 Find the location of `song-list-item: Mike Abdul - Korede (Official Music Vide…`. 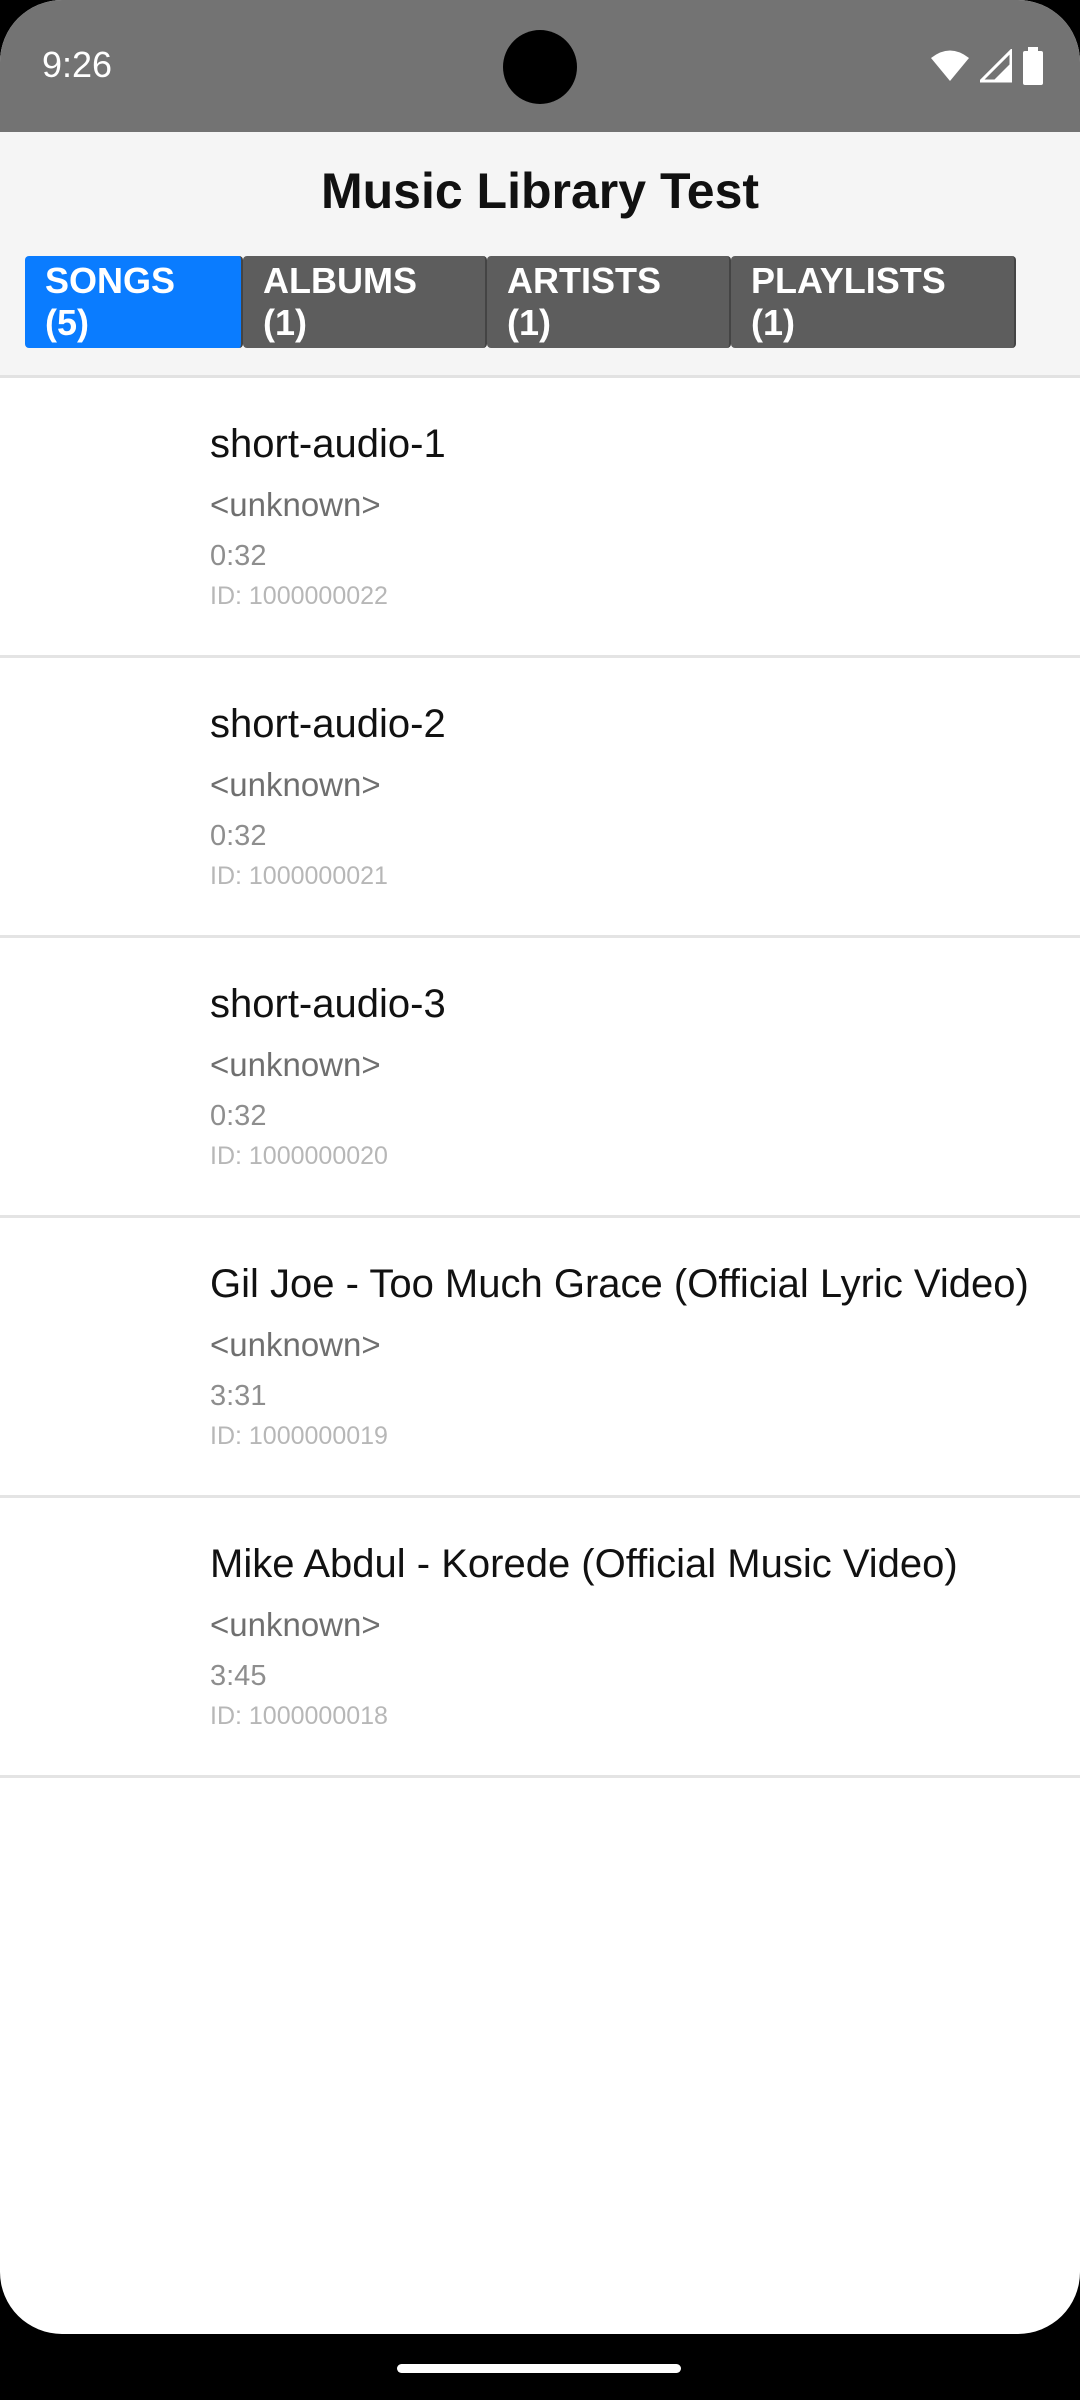

song-list-item: Mike Abdul - Korede (Official Music Vide… is located at coordinates (540, 1638).